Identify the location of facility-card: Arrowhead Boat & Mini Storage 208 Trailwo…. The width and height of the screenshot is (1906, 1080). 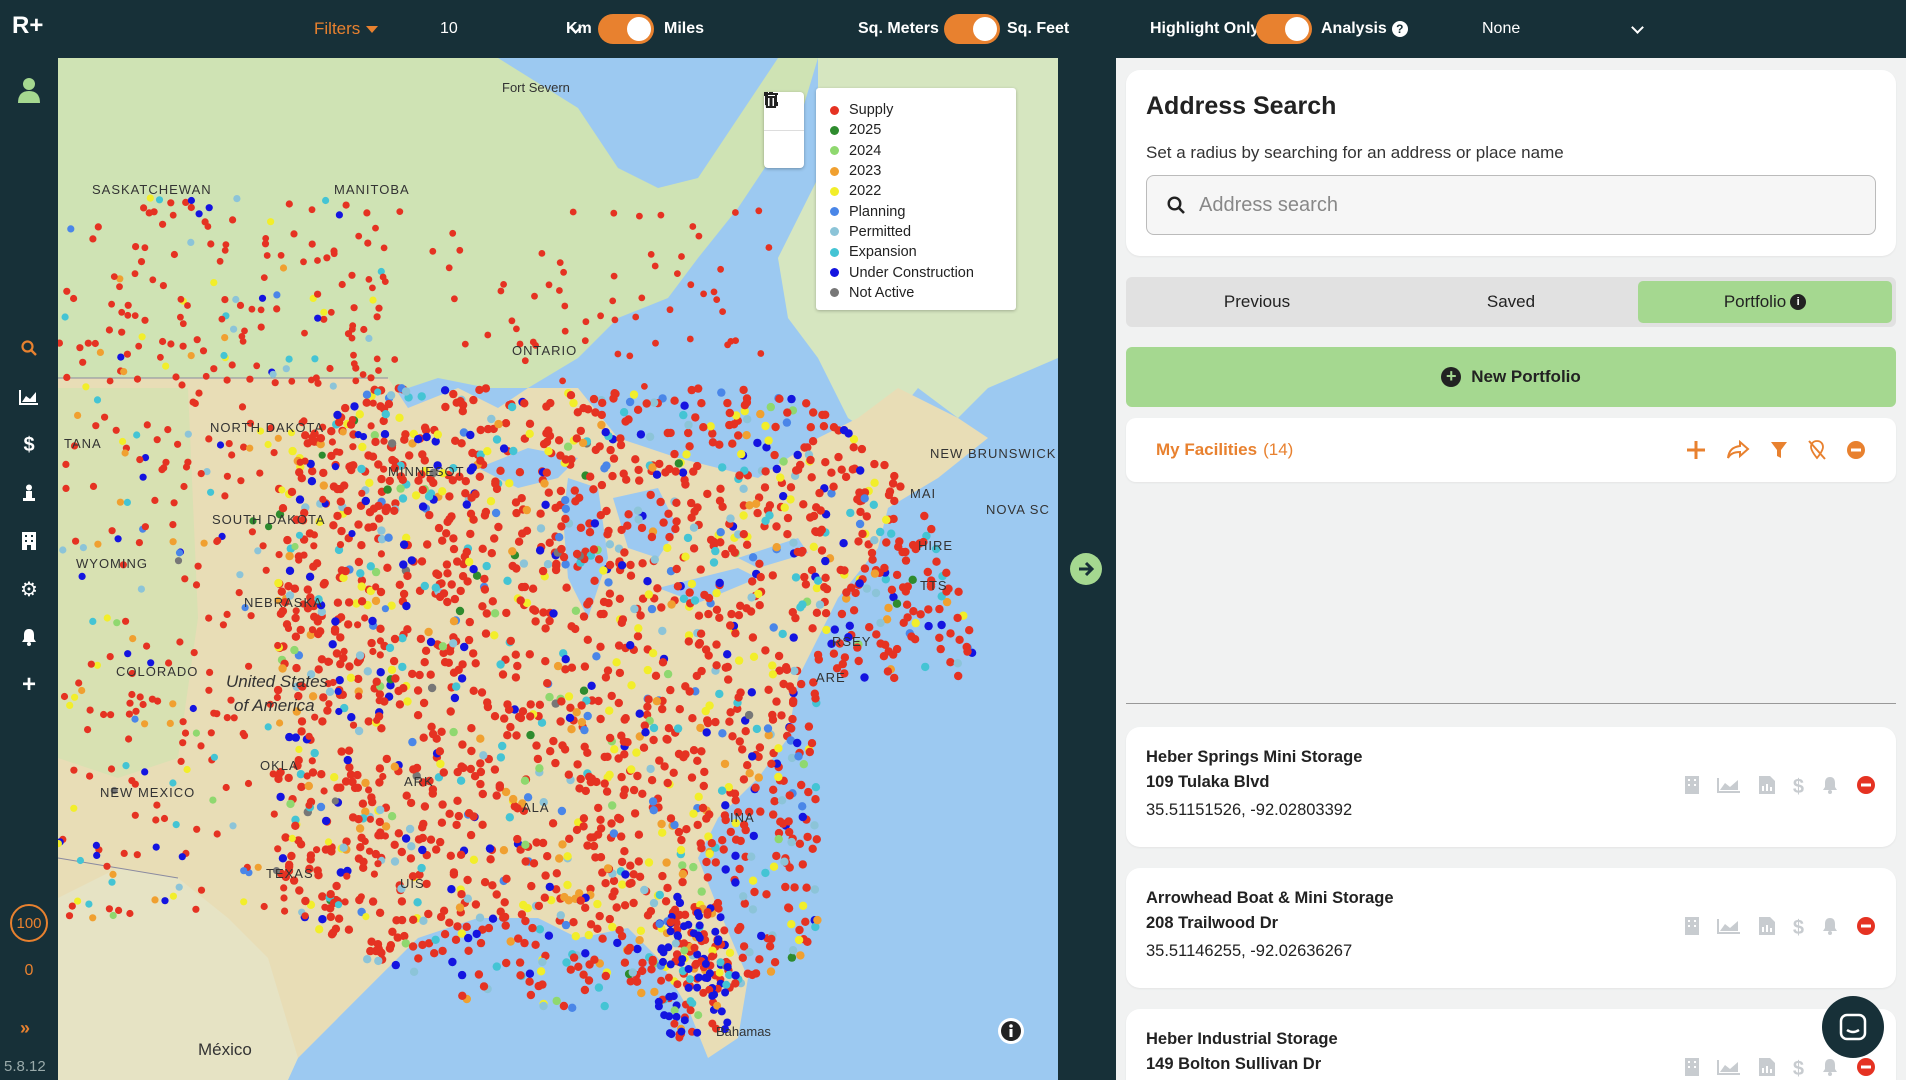
(1511, 928).